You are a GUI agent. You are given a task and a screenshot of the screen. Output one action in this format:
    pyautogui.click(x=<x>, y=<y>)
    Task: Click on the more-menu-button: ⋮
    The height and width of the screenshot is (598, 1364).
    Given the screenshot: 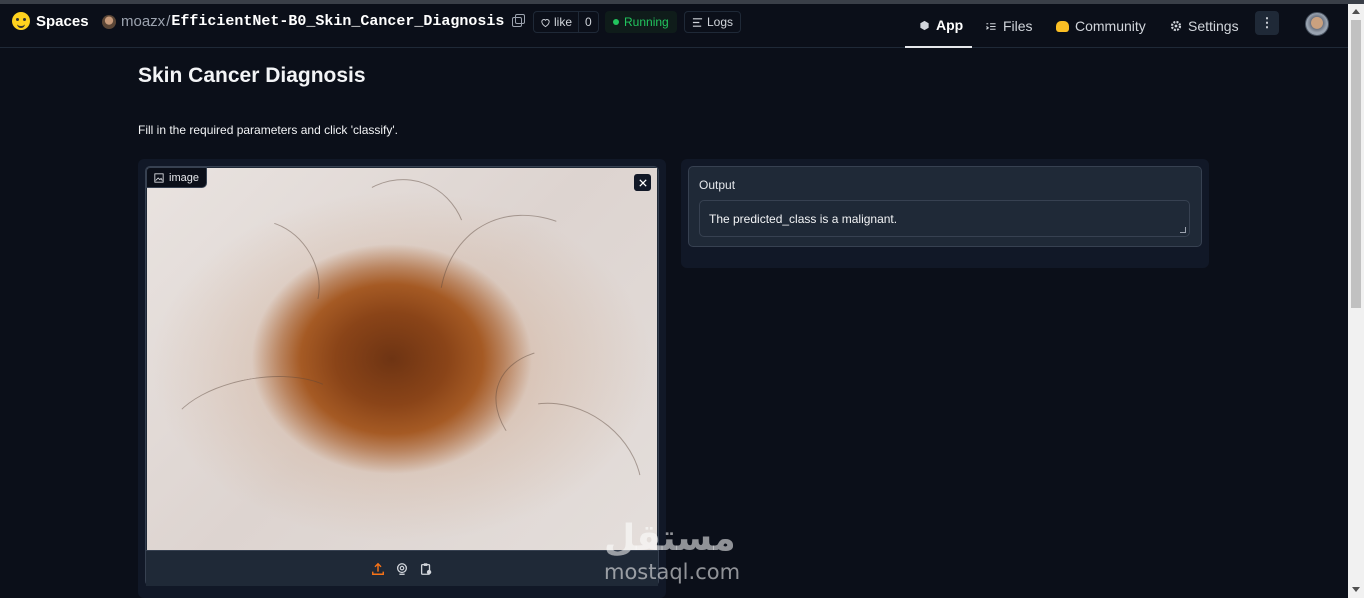 What is the action you would take?
    pyautogui.click(x=1267, y=23)
    